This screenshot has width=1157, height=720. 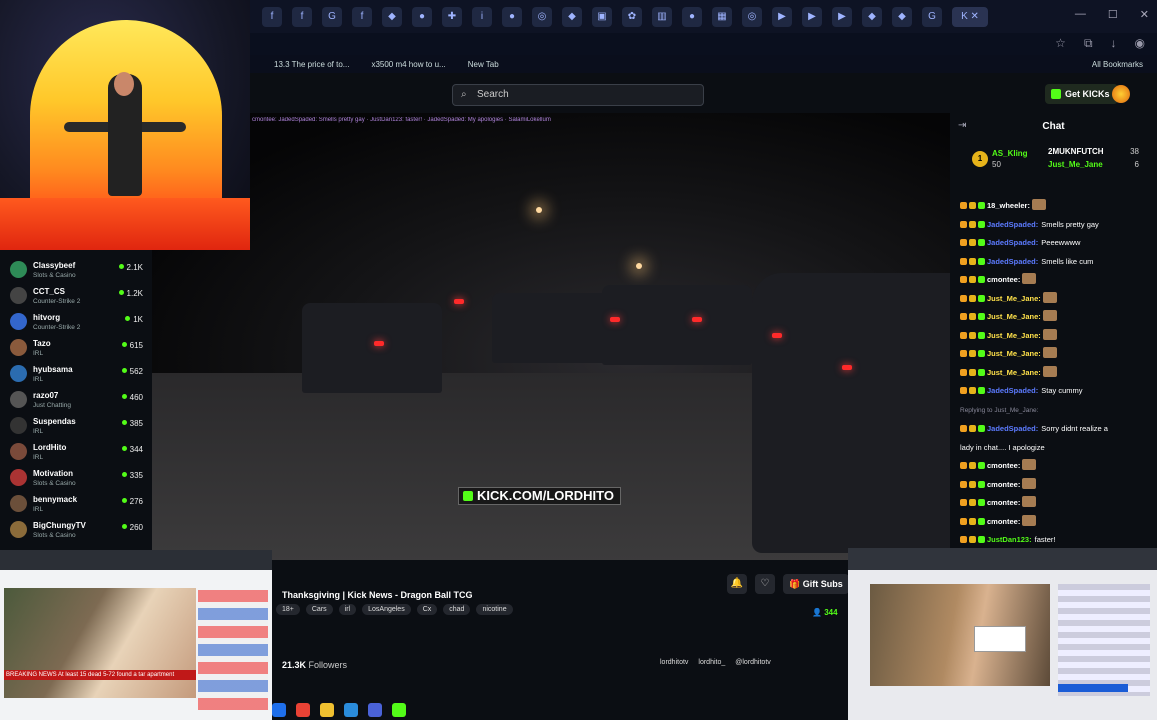 What do you see at coordinates (602, 16) in the screenshot?
I see `tab-icon: ▣` at bounding box center [602, 16].